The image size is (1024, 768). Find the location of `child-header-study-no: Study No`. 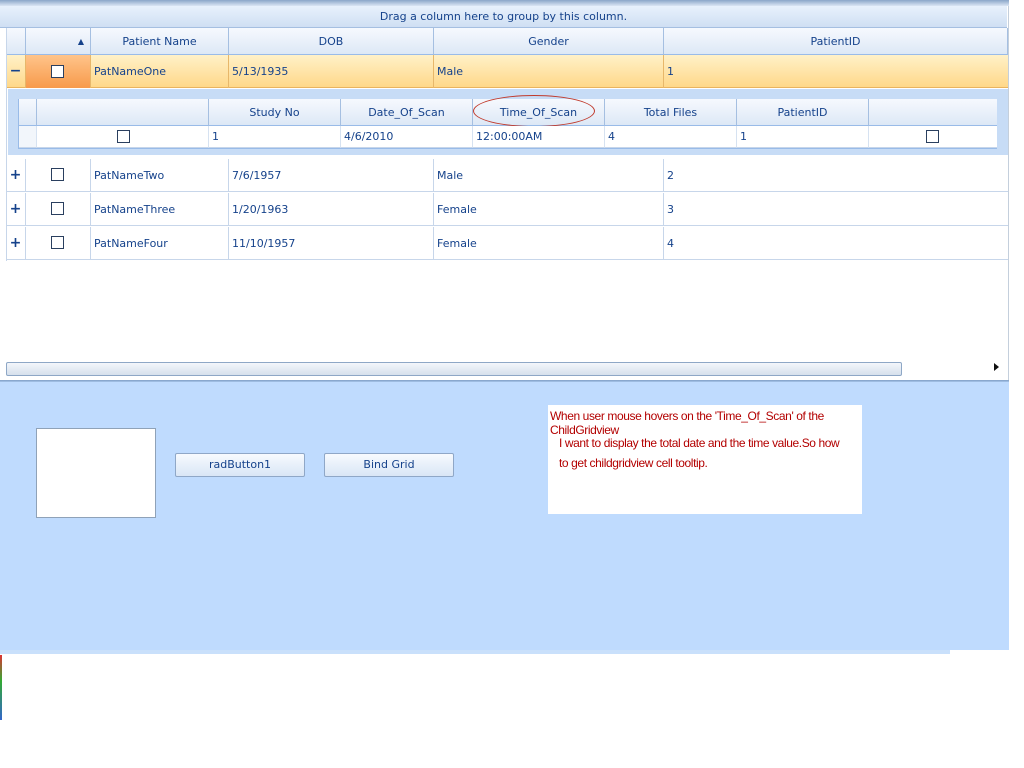

child-header-study-no: Study No is located at coordinates (275, 112).